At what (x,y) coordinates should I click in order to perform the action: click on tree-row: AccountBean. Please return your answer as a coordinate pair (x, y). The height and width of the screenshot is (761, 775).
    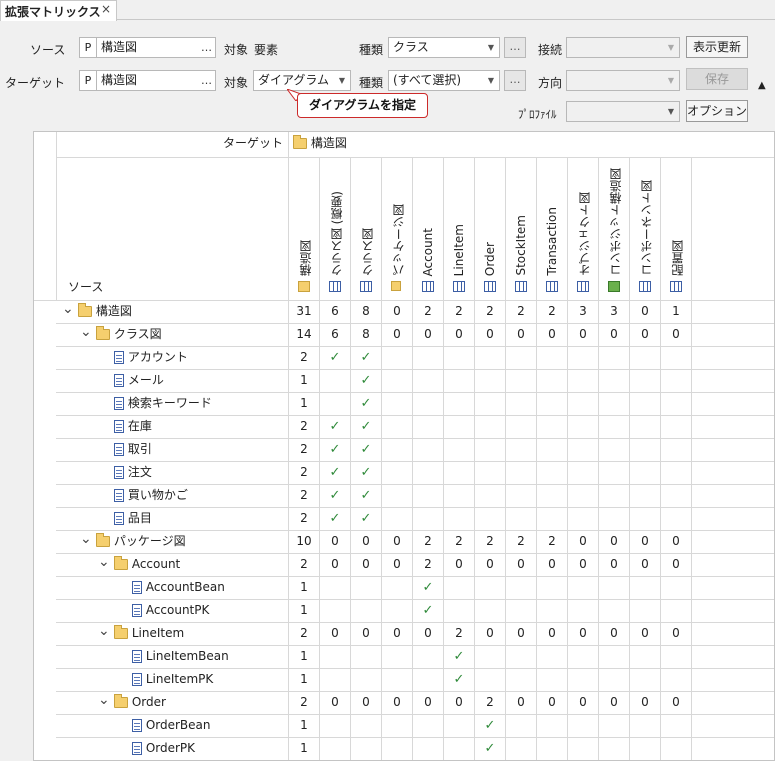
    Looking at the image, I should click on (178, 587).